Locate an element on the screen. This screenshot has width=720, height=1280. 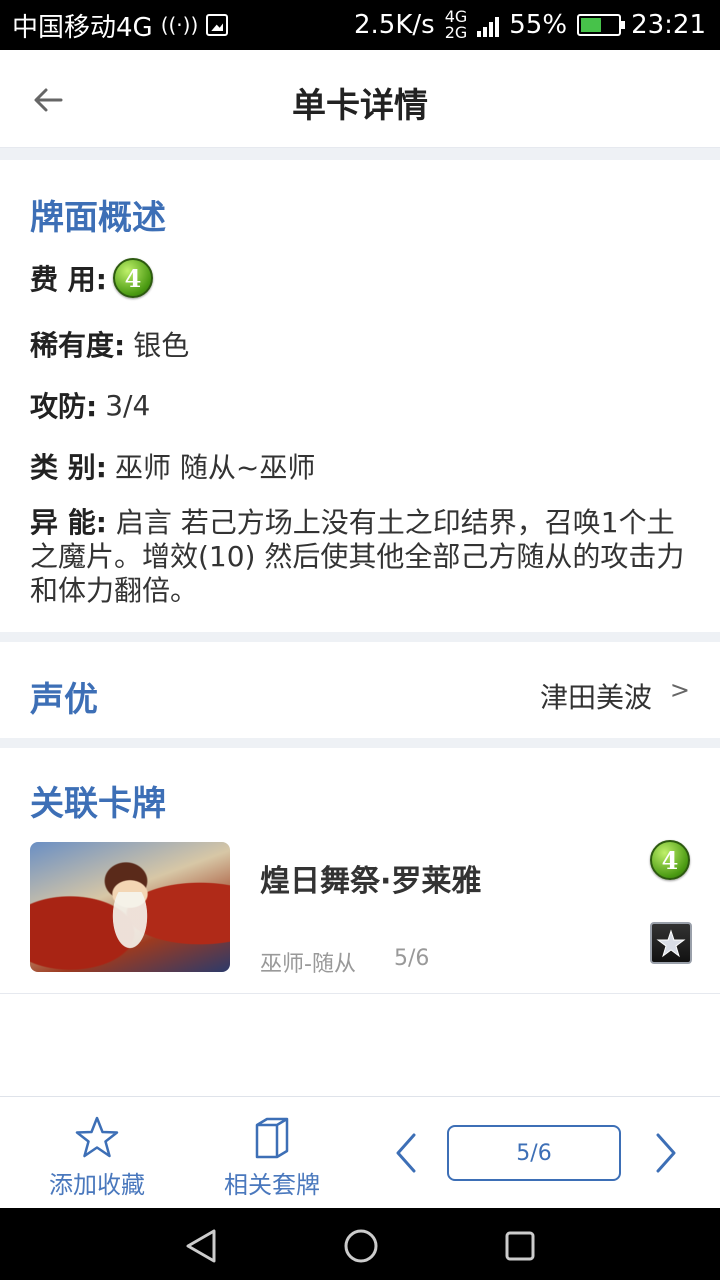
deck-box-icon is located at coordinates (272, 1138).